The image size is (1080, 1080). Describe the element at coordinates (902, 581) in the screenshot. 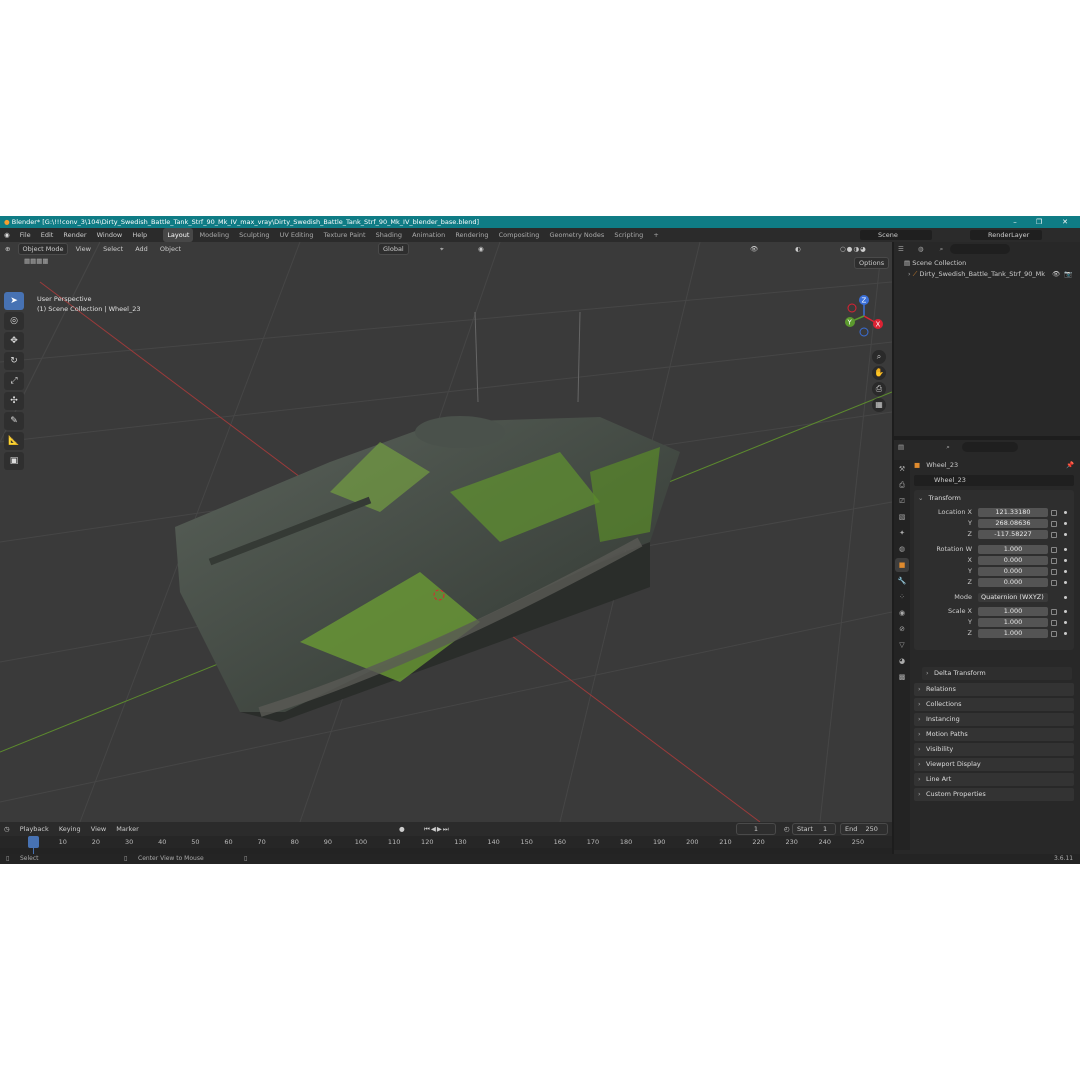

I see `modifier-tab-icon: 🔧` at that location.